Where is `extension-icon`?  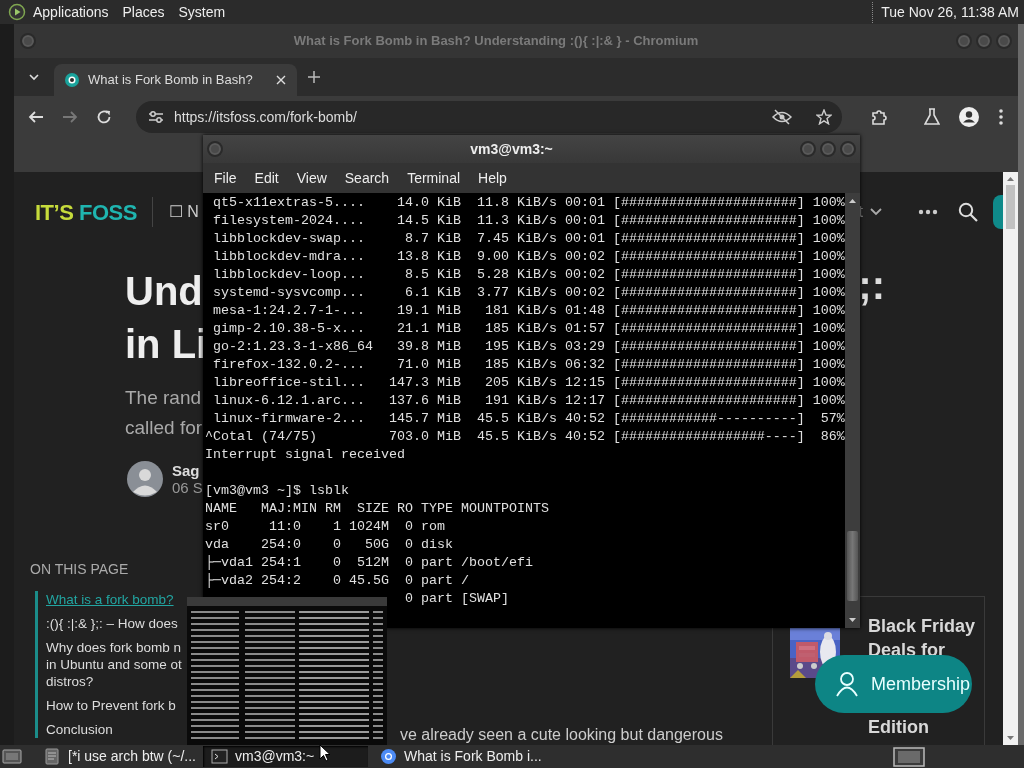 extension-icon is located at coordinates (879, 117).